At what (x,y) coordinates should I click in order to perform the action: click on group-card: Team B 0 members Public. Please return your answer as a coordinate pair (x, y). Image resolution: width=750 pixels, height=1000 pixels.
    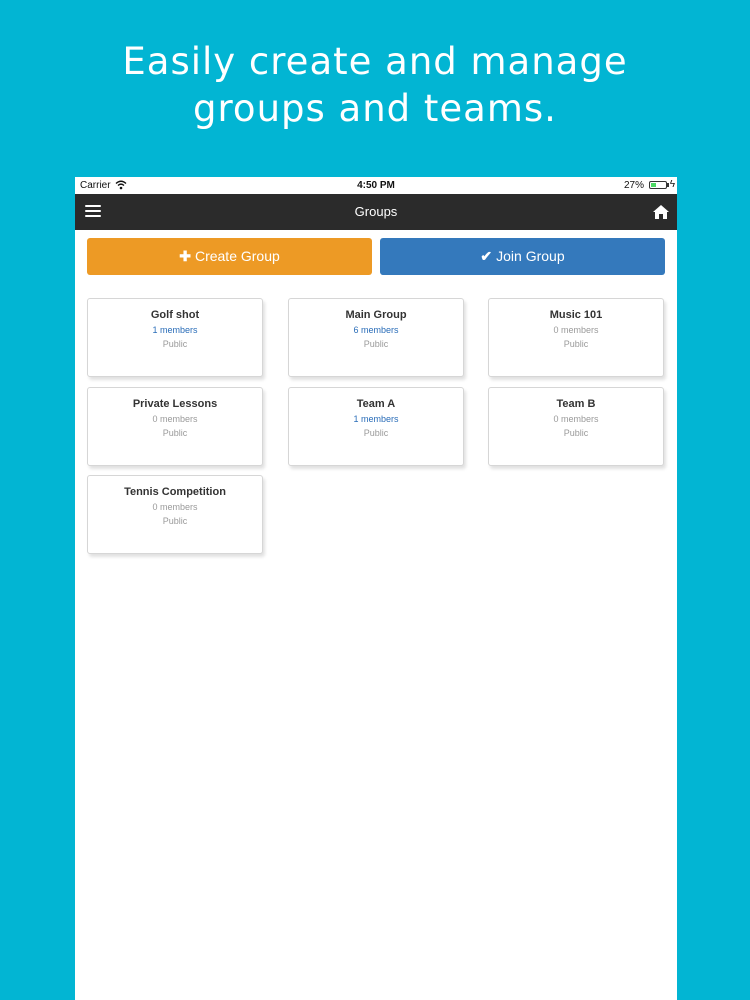
    Looking at the image, I should click on (576, 426).